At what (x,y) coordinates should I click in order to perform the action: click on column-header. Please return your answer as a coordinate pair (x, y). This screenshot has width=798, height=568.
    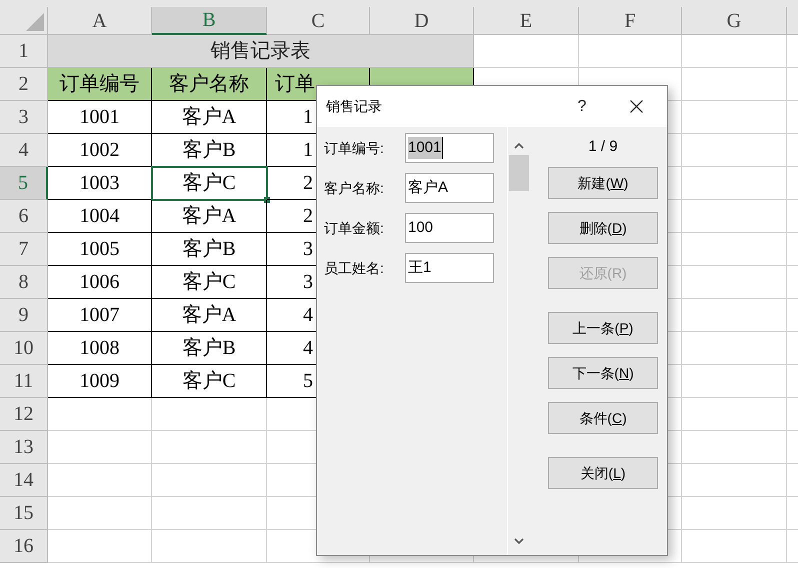
    Looking at the image, I should click on (792, 21).